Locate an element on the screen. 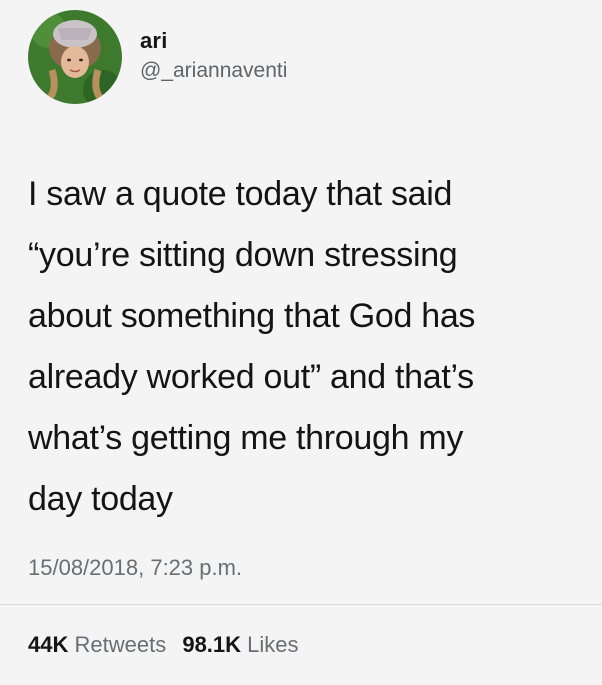  tweet-timestamp: 15/08/2018, 7:23 p.m. is located at coordinates (135, 568).